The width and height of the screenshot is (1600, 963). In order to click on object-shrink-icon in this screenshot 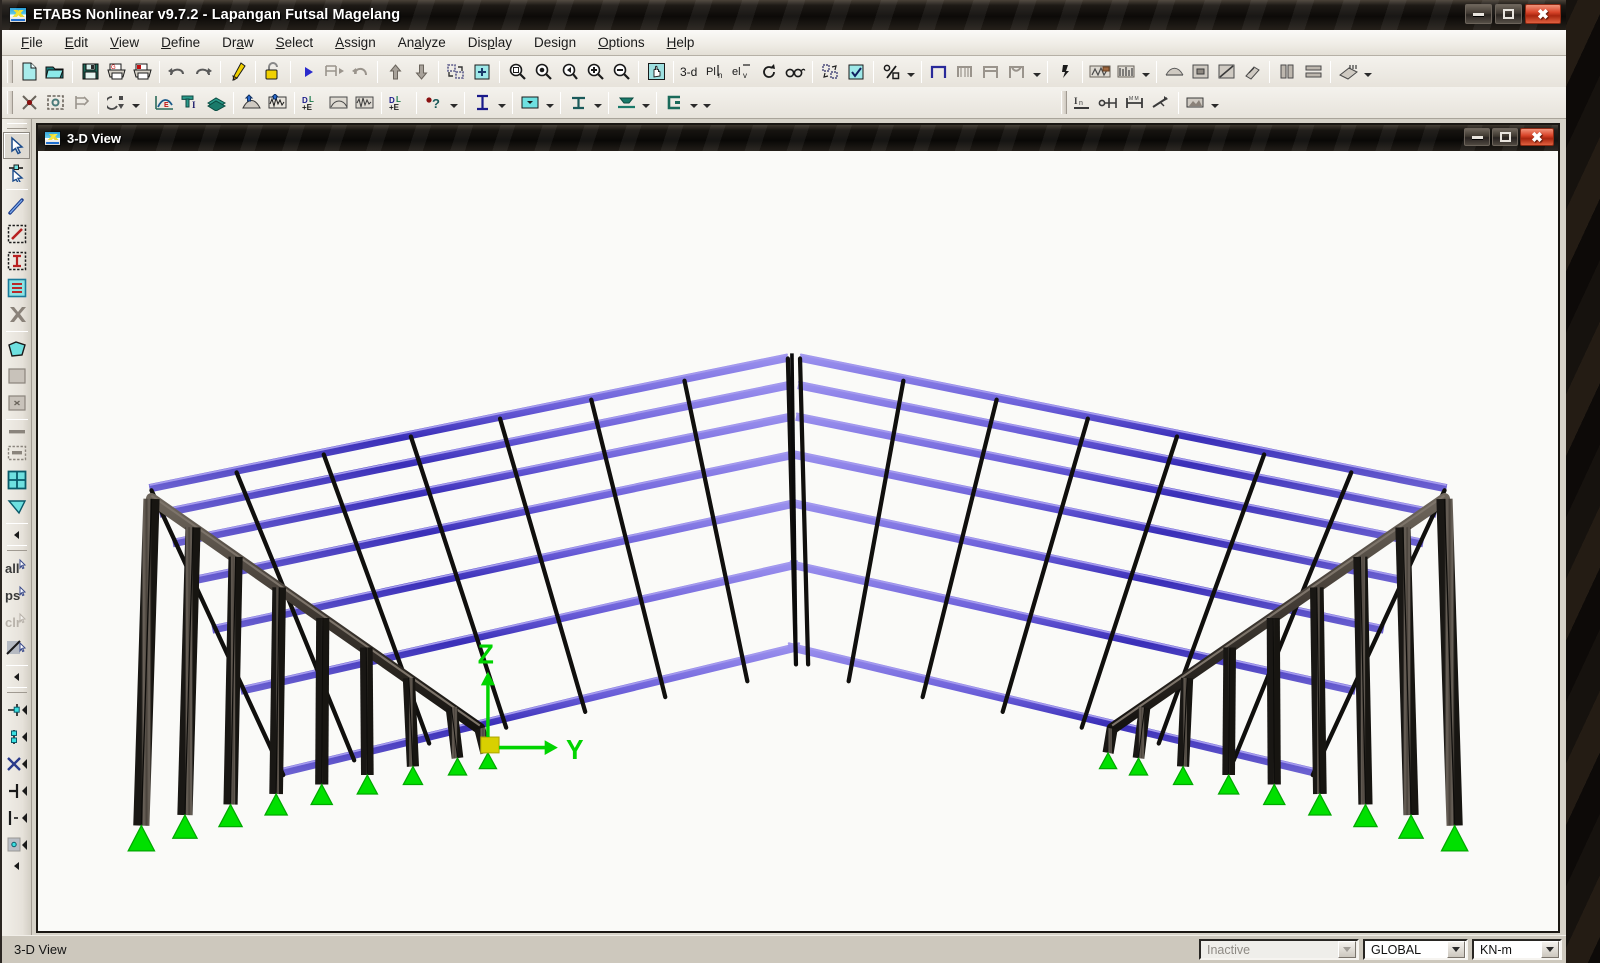, I will do `click(830, 71)`.